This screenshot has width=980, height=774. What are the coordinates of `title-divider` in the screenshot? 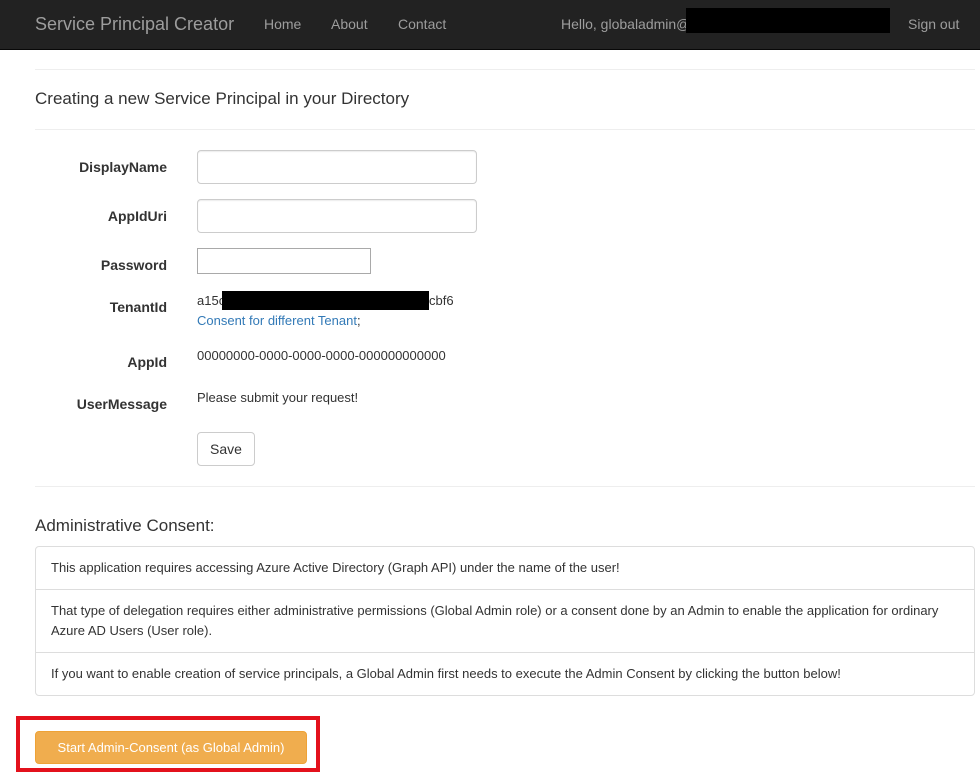 It's located at (505, 129).